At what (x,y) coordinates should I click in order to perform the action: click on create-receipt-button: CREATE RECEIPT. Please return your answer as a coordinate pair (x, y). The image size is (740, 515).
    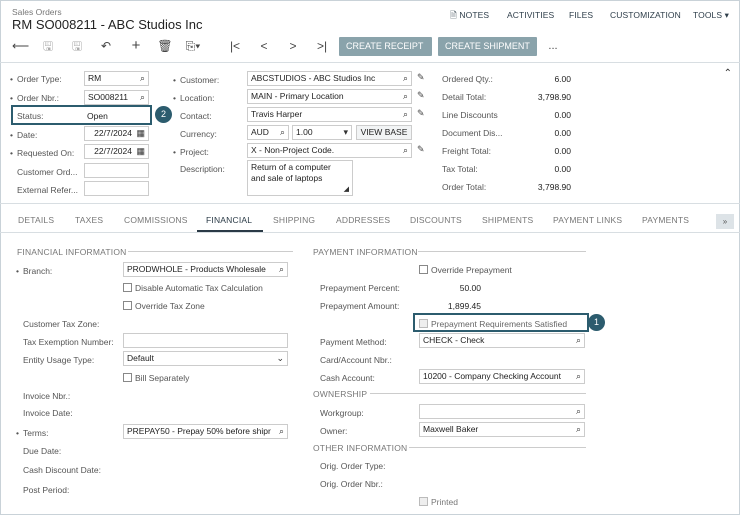
    Looking at the image, I should click on (385, 46).